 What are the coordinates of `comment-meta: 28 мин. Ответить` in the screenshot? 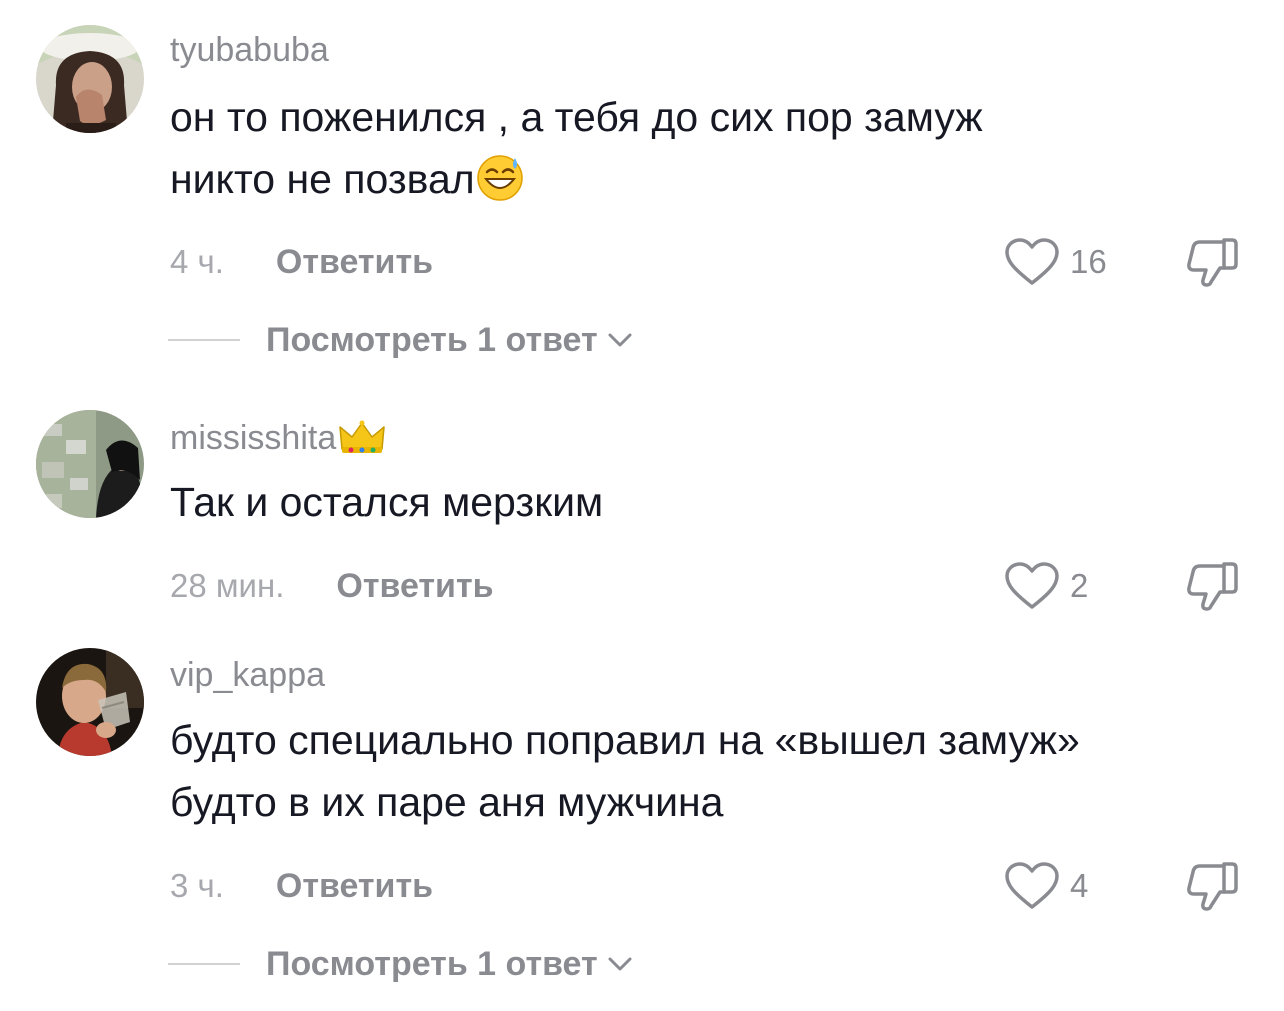 It's located at (332, 586).